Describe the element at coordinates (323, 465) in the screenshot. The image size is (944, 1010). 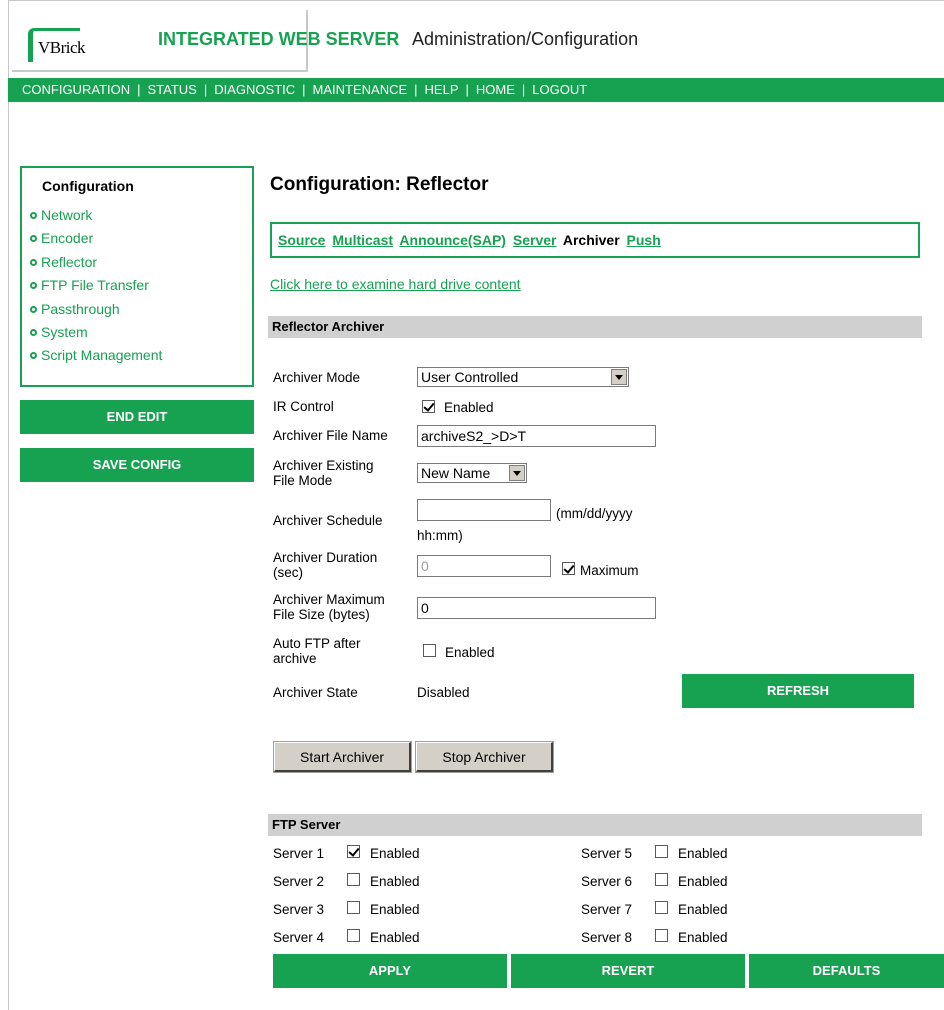
I see `label-line: Archiver Existing` at that location.